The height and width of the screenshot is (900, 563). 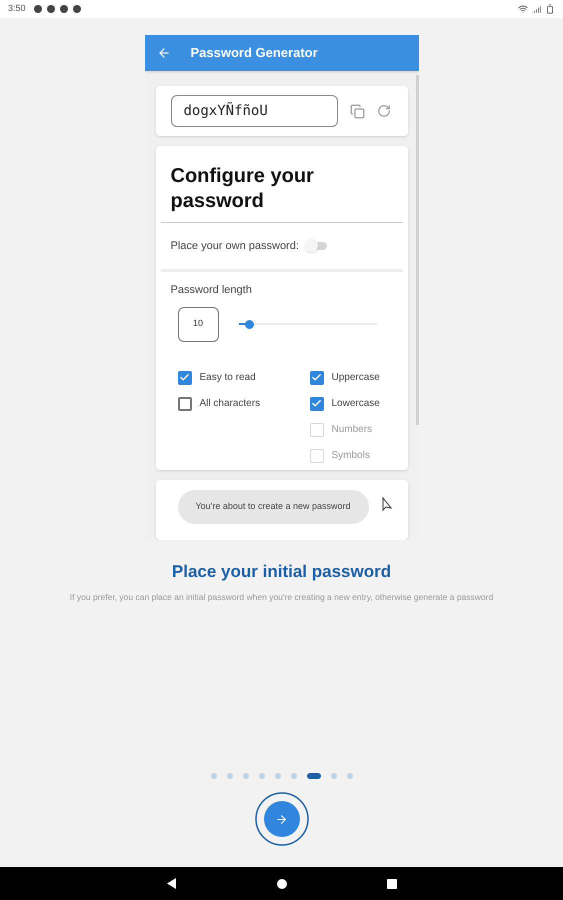 What do you see at coordinates (230, 404) in the screenshot?
I see `option-label: All characters` at bounding box center [230, 404].